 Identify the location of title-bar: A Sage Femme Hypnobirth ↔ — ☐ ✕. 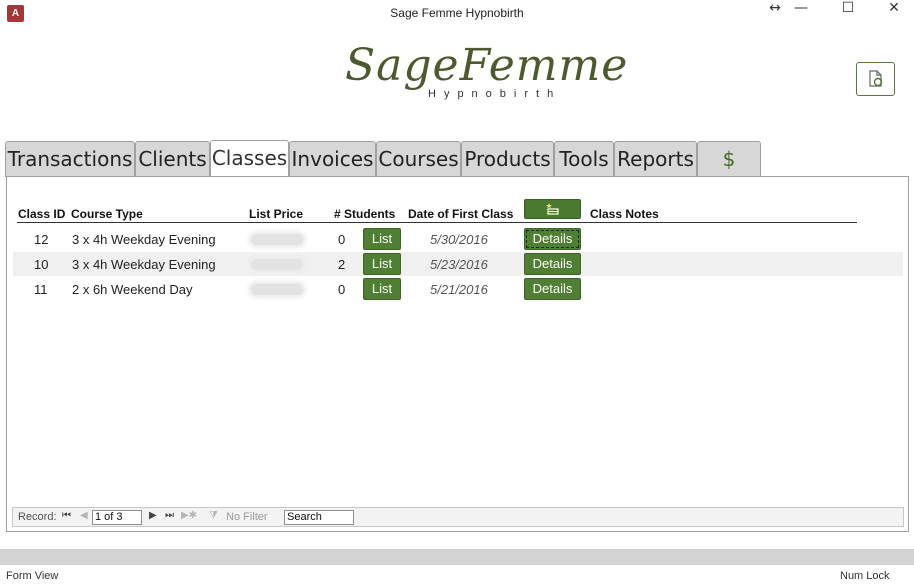
(457, 14).